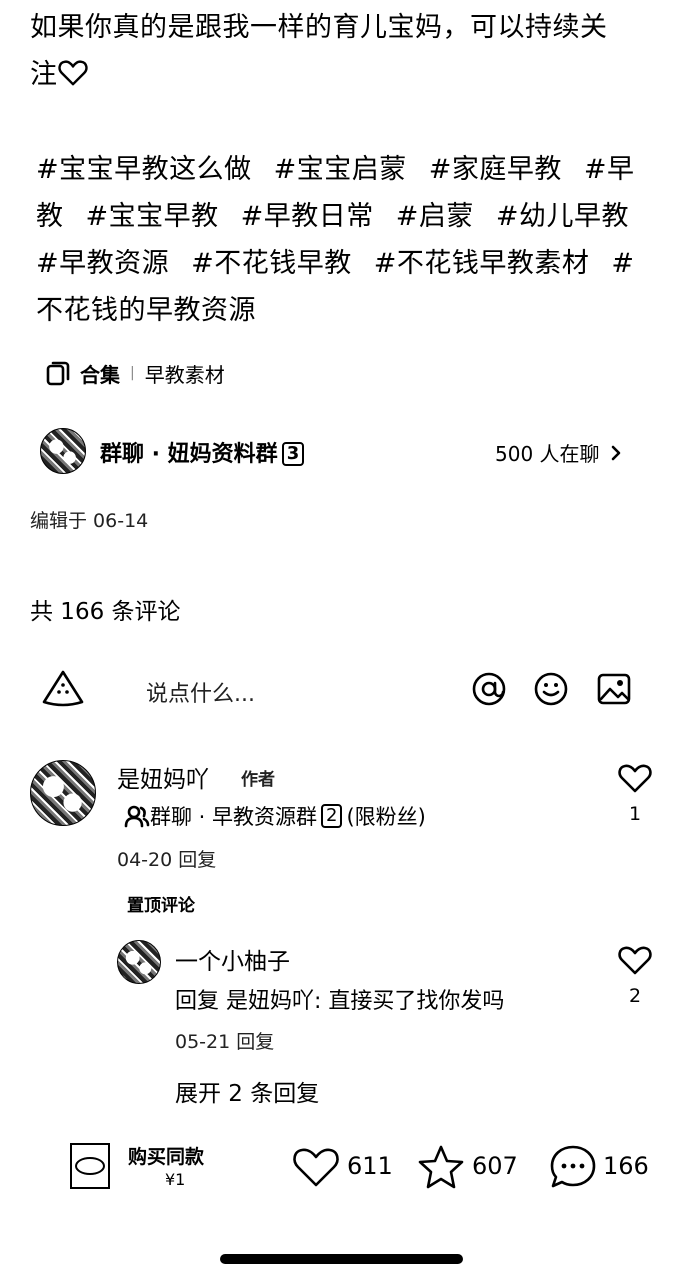 Image resolution: width=682 pixels, height=1280 pixels. I want to click on reply-text: 回复 是妞妈吖: 直接买了找你发吗, so click(340, 1001).